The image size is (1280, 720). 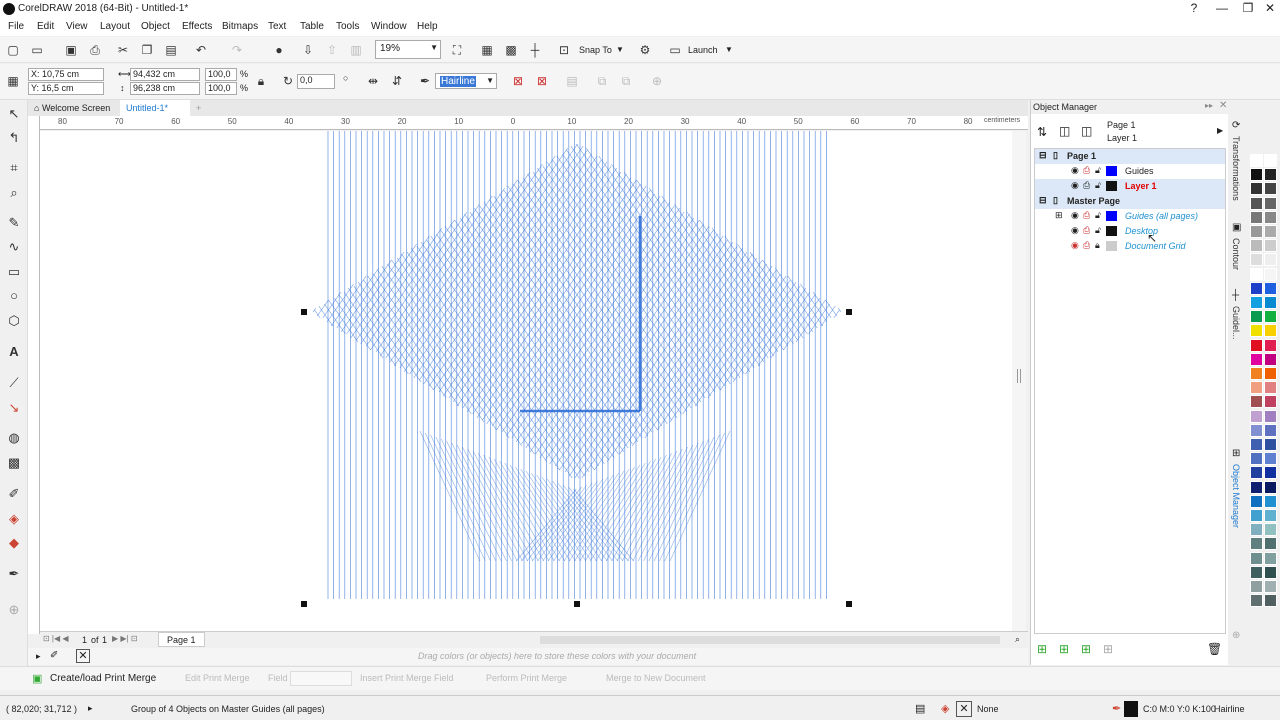 What do you see at coordinates (1108, 649) in the screenshot?
I see `new-master-layer-odd-icon: ⊞` at bounding box center [1108, 649].